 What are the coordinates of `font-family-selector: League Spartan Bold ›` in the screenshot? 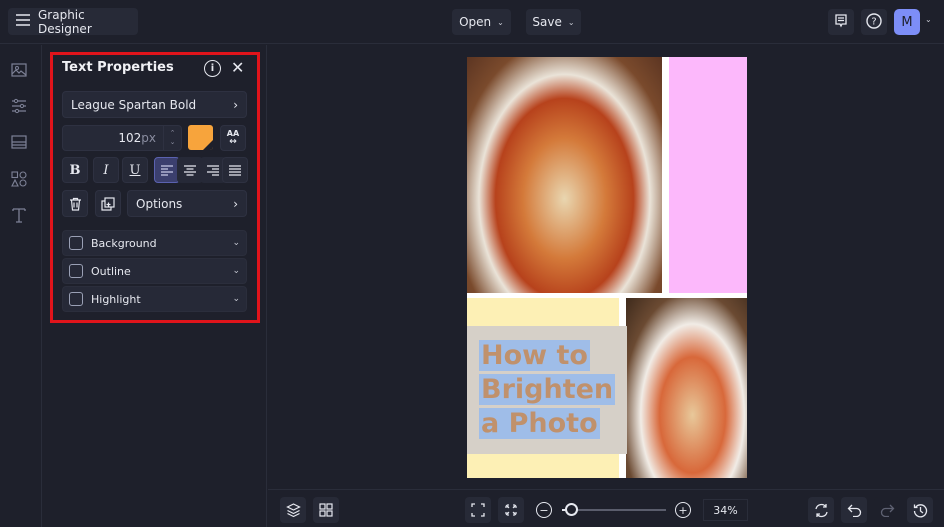 It's located at (154, 104).